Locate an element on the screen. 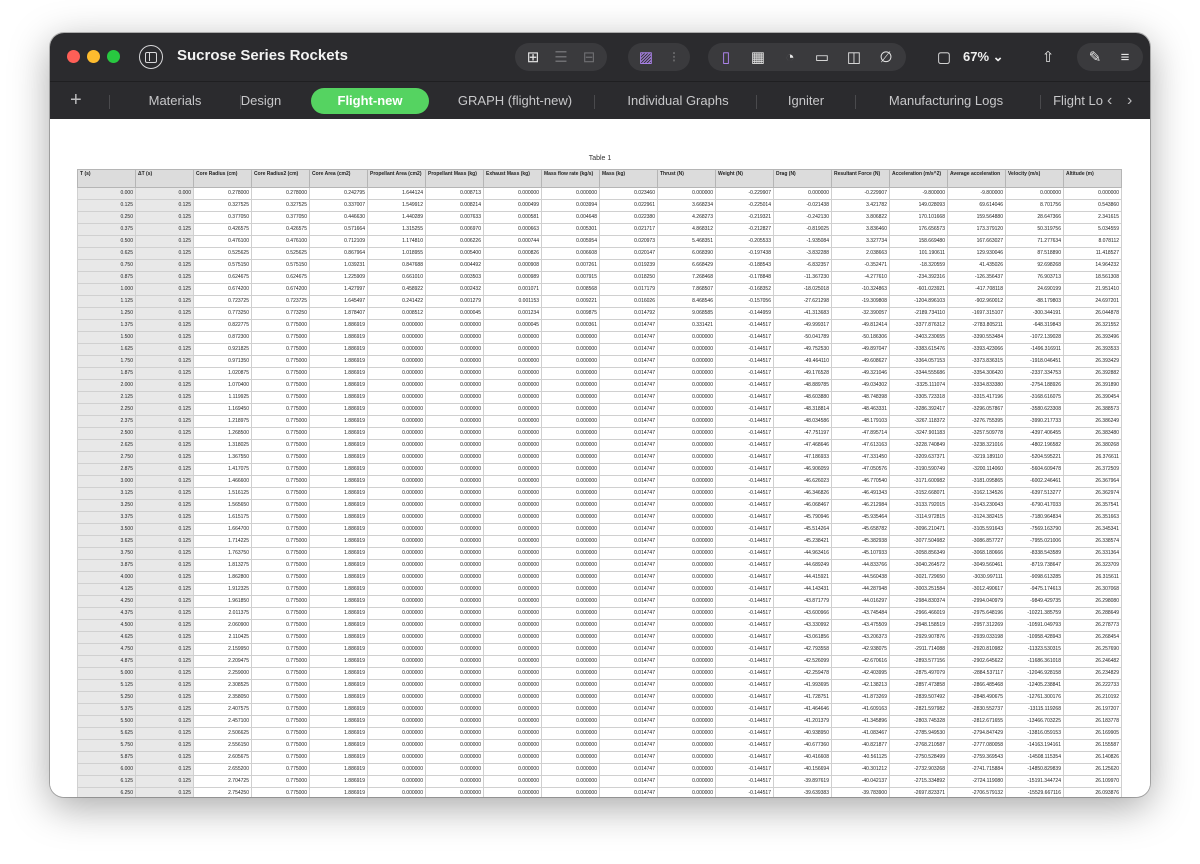 This screenshot has width=1200, height=864. table-cell: 4.268273 is located at coordinates (686, 217).